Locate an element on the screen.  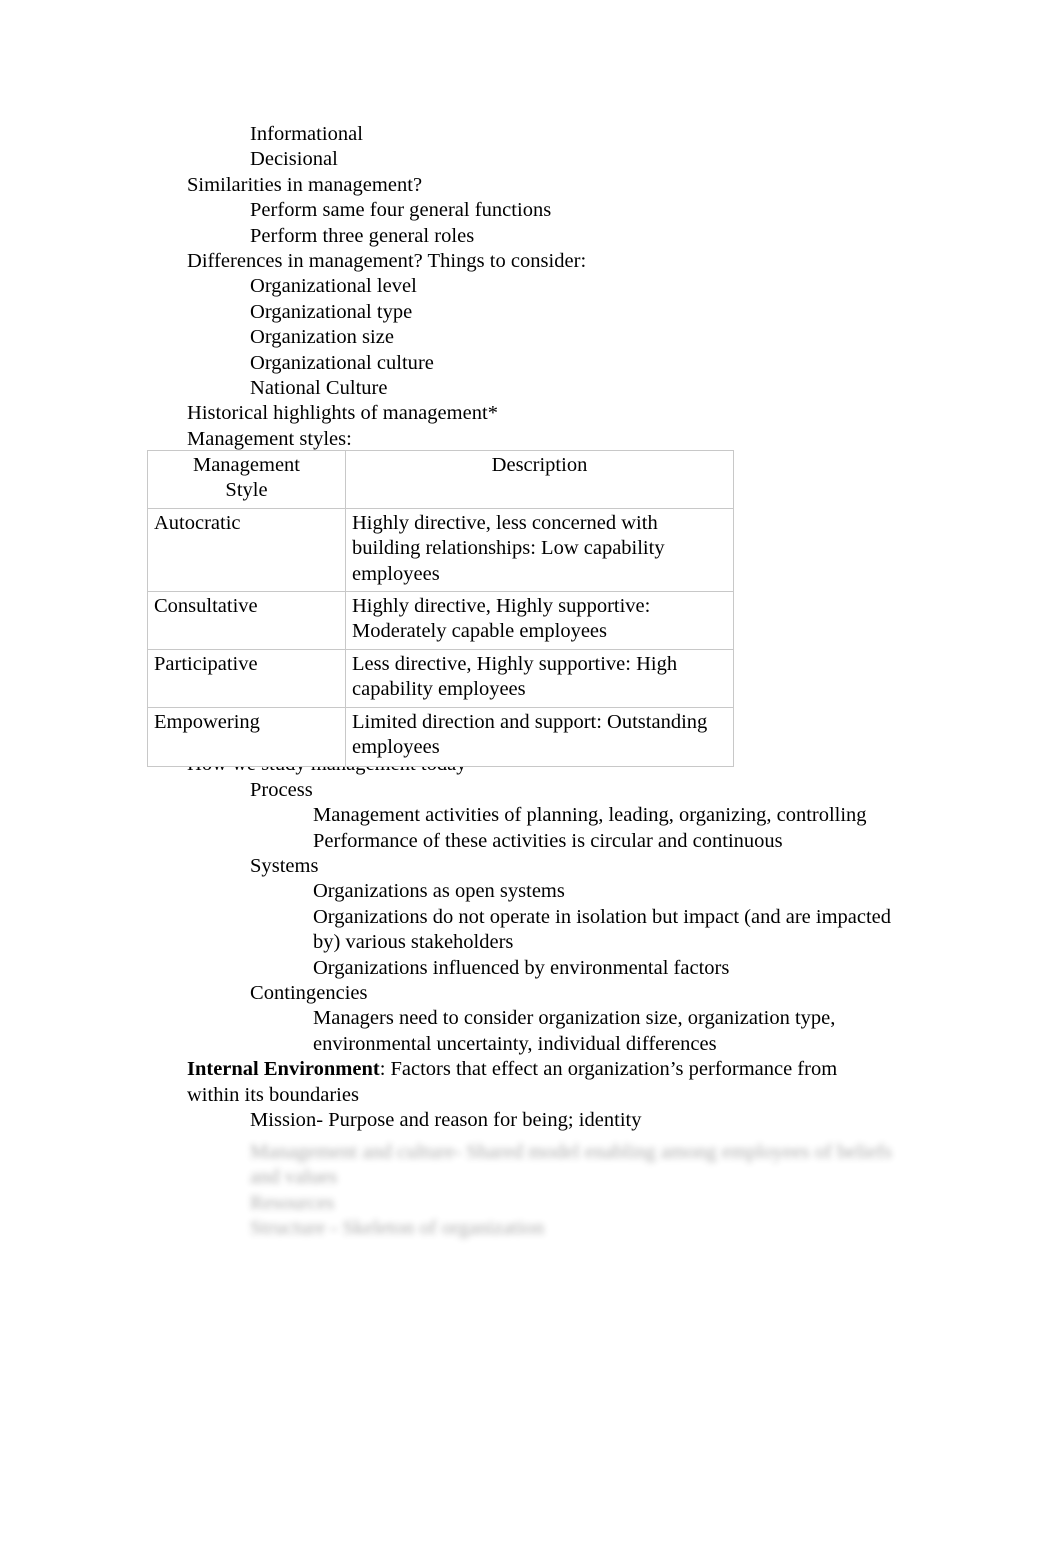
obscured-line: Structure - Skeleton of organization is located at coordinates (397, 1228).